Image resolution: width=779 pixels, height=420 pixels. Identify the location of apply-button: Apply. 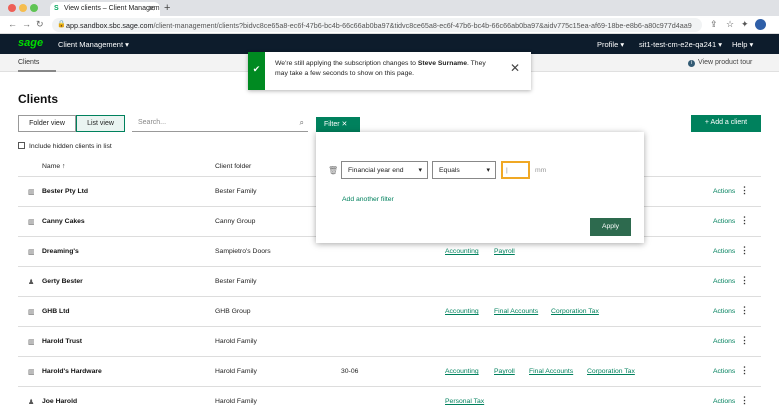
(610, 227).